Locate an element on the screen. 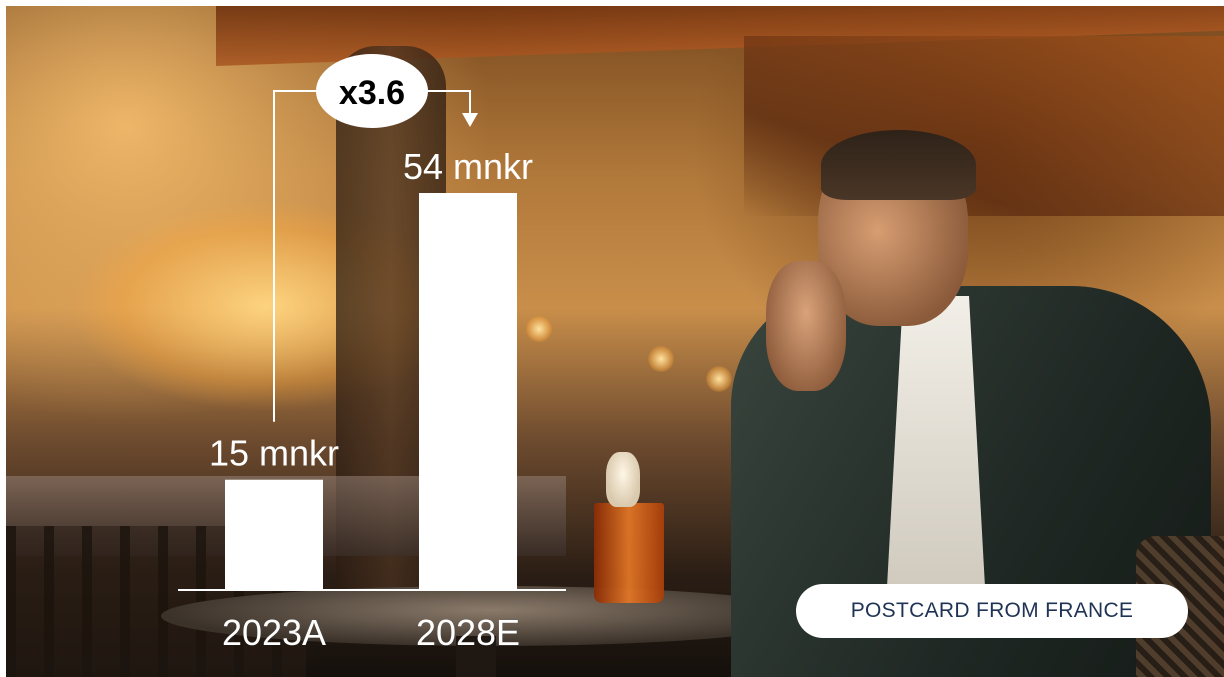 This screenshot has width=1224, height=677. multiplier-arrowhead is located at coordinates (470, 120).